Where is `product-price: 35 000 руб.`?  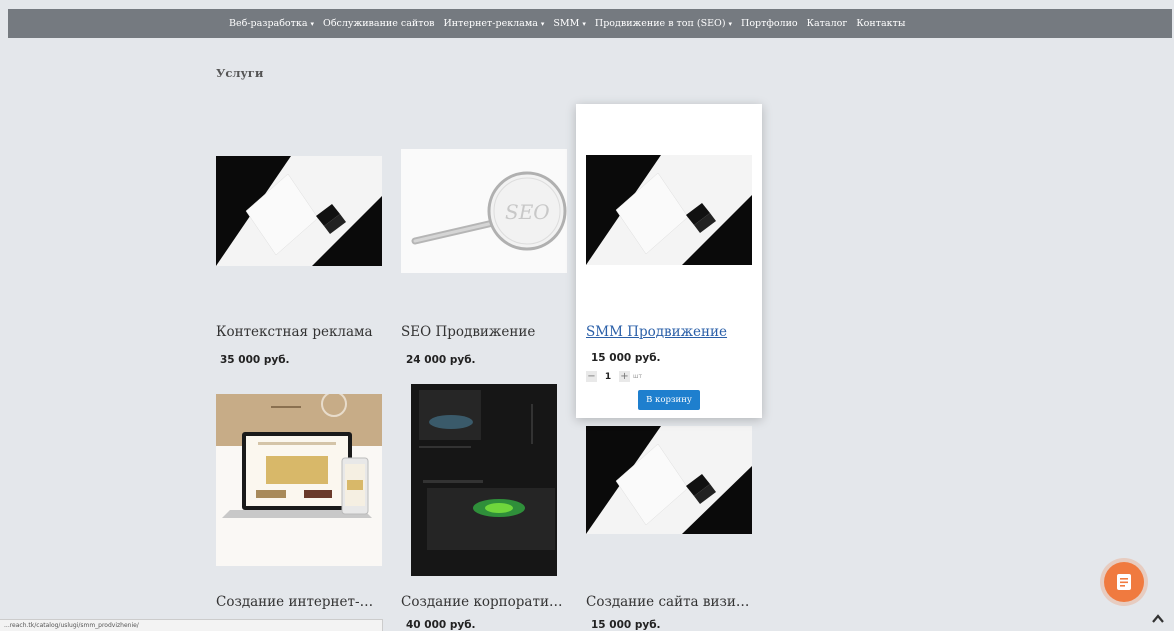 product-price: 35 000 руб. is located at coordinates (255, 360).